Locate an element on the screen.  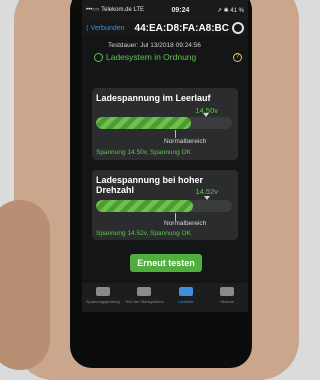
card-footer: Spannung 14.50v, Spannung OK is located at coordinates (143, 152).